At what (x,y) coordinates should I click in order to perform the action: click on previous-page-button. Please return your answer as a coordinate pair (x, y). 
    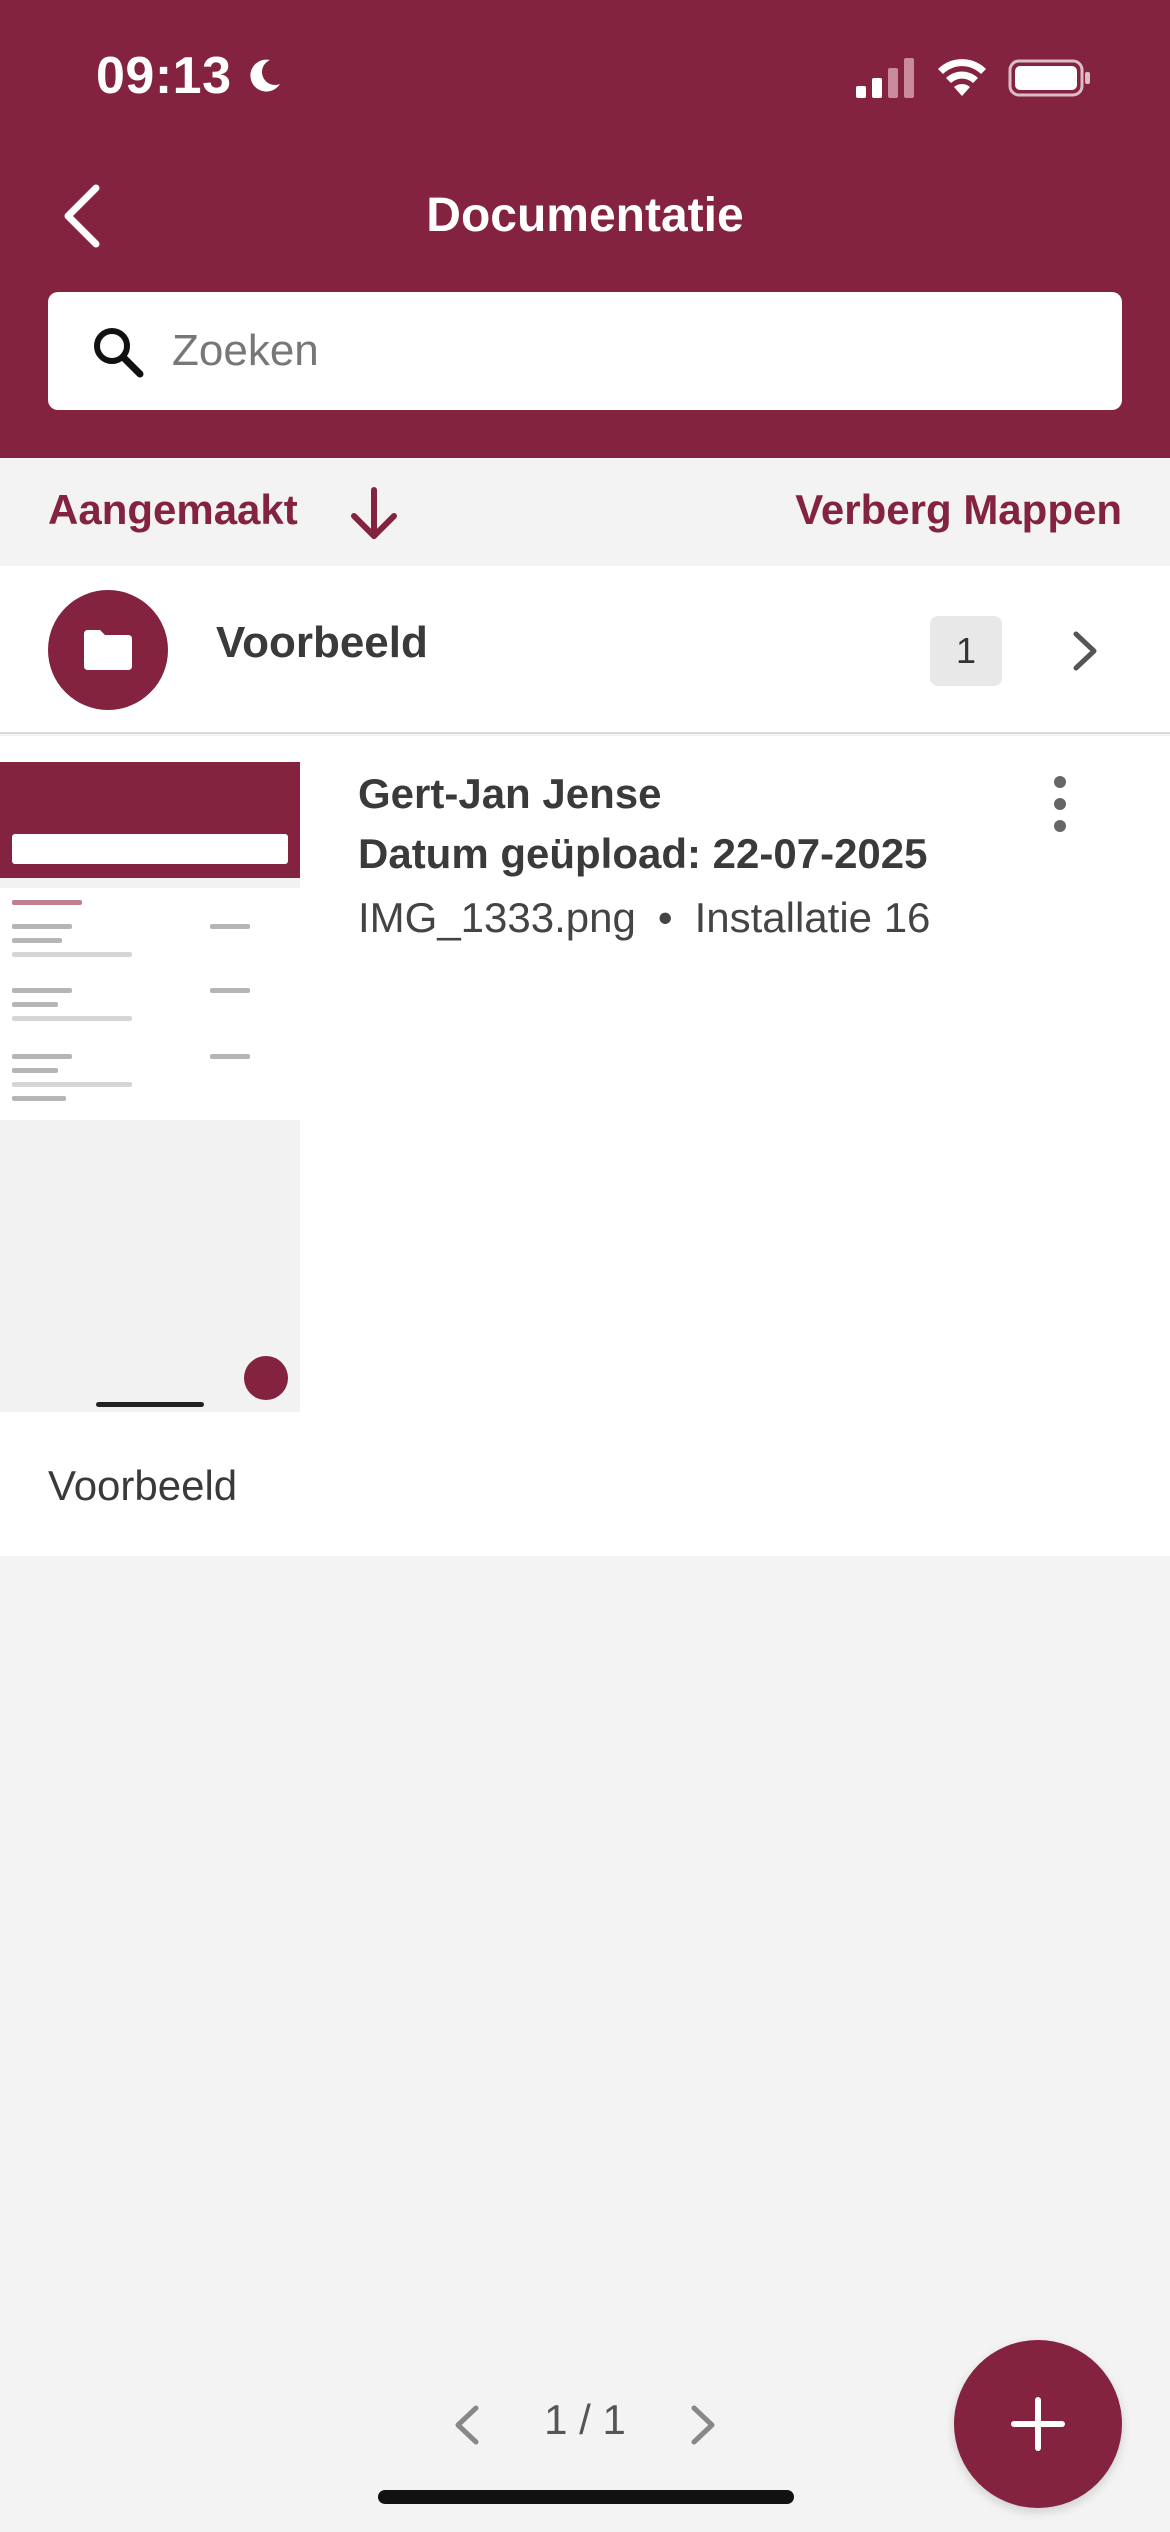
    Looking at the image, I should click on (467, 2425).